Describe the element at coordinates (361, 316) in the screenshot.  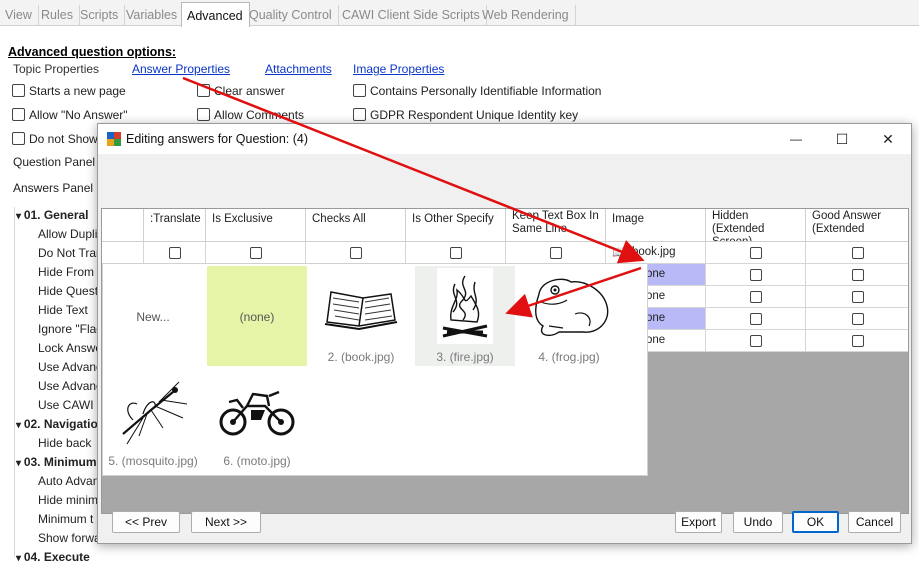
I see `picker-book-tile: 2. (book.jpg)` at that location.